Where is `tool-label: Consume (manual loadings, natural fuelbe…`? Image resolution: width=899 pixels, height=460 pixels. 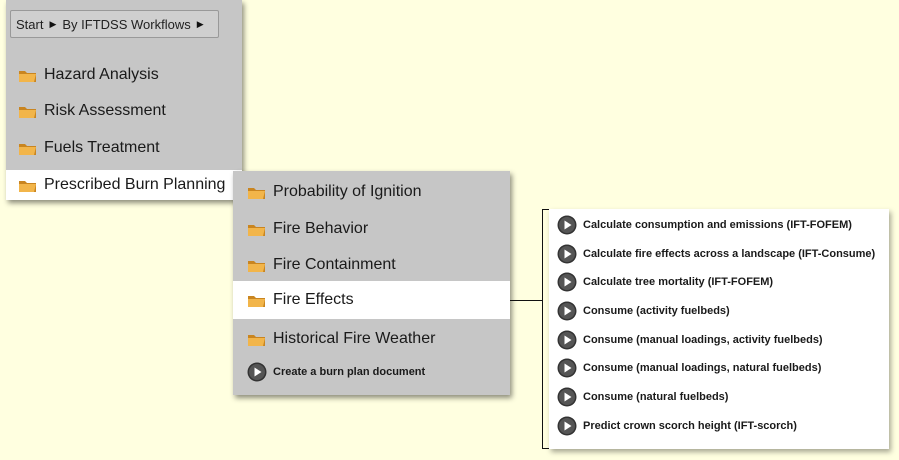 tool-label: Consume (manual loadings, natural fuelbe… is located at coordinates (702, 368).